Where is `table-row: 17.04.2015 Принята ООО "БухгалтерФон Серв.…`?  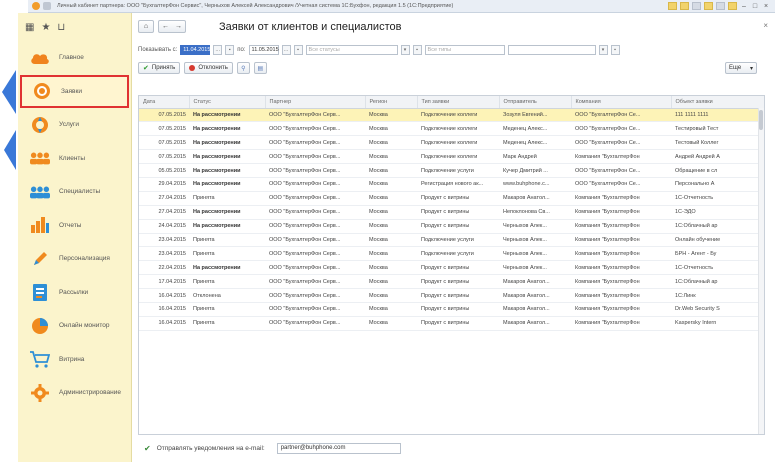
table-row: 17.04.2015 Принята ООО "БухгалтерФон Серв.… is located at coordinates (451, 282).